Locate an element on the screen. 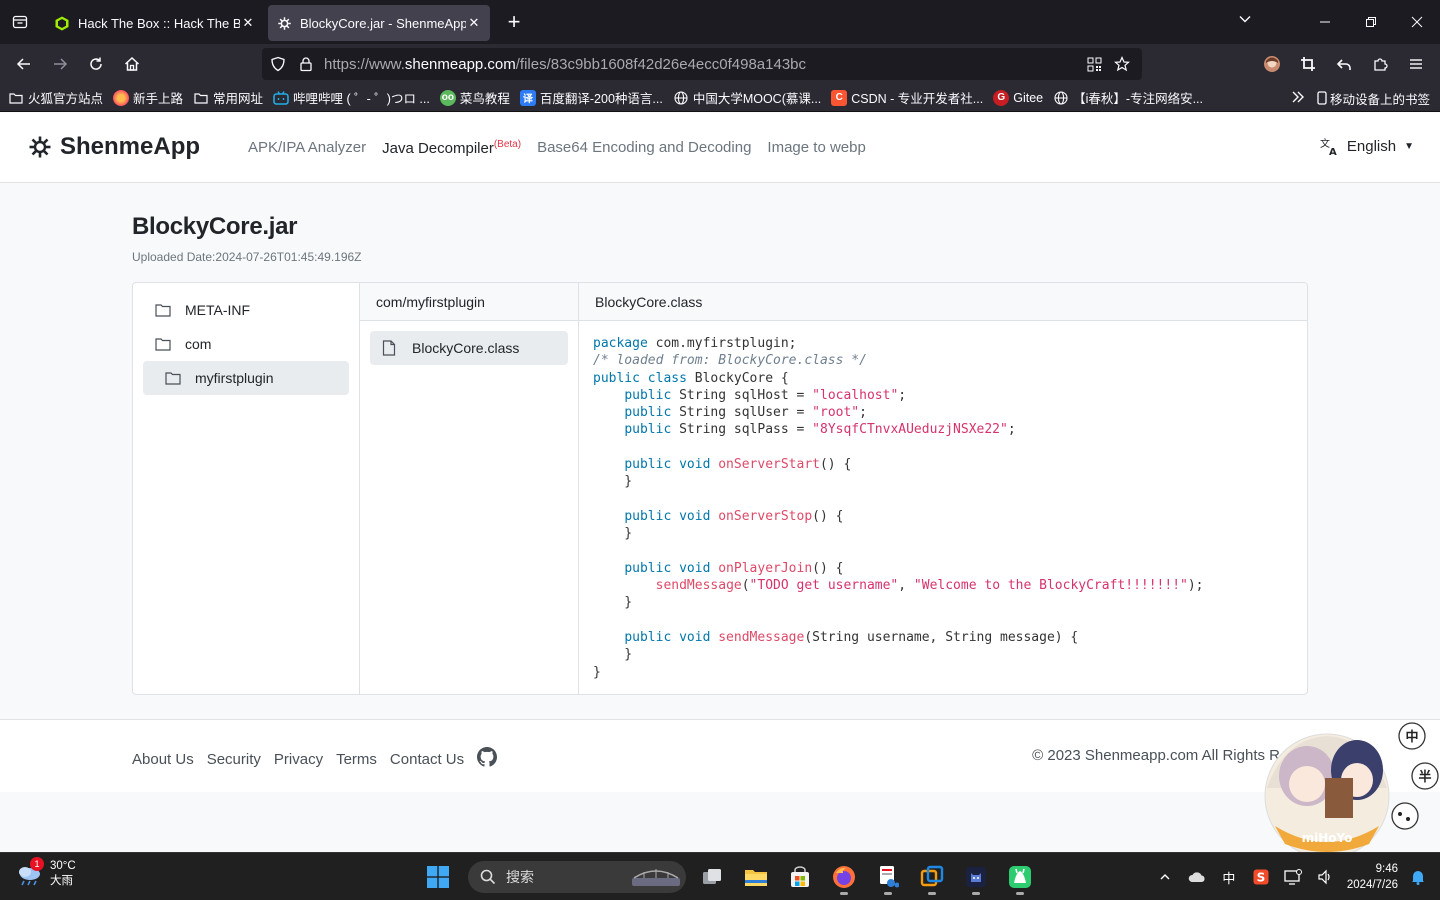  package-tree: META-INF com myfirstplugin is located at coordinates (246, 488).